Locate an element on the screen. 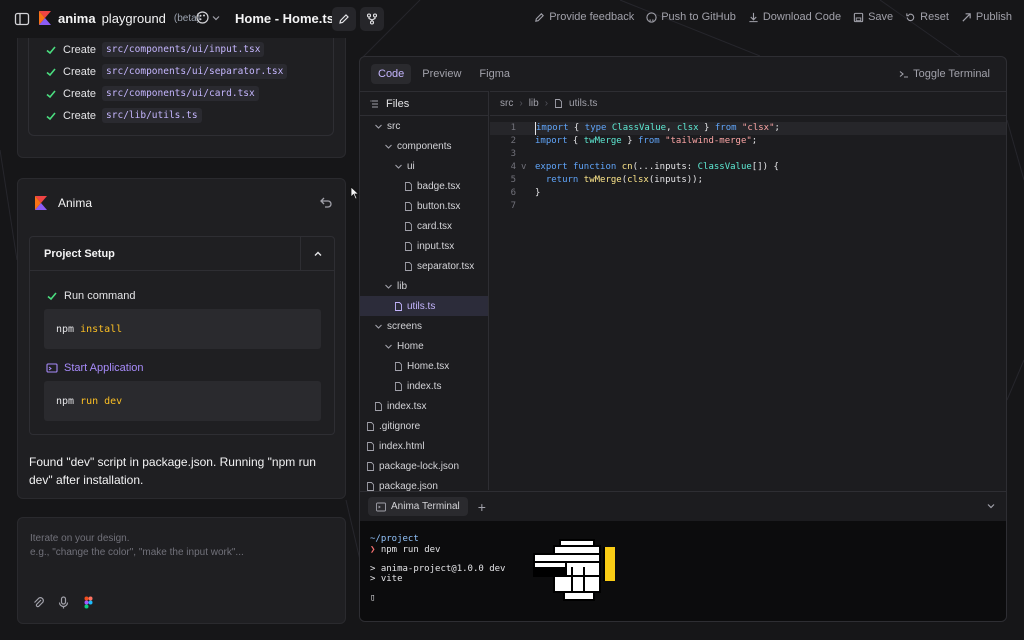  file-item: utils.ts is located at coordinates (424, 306).